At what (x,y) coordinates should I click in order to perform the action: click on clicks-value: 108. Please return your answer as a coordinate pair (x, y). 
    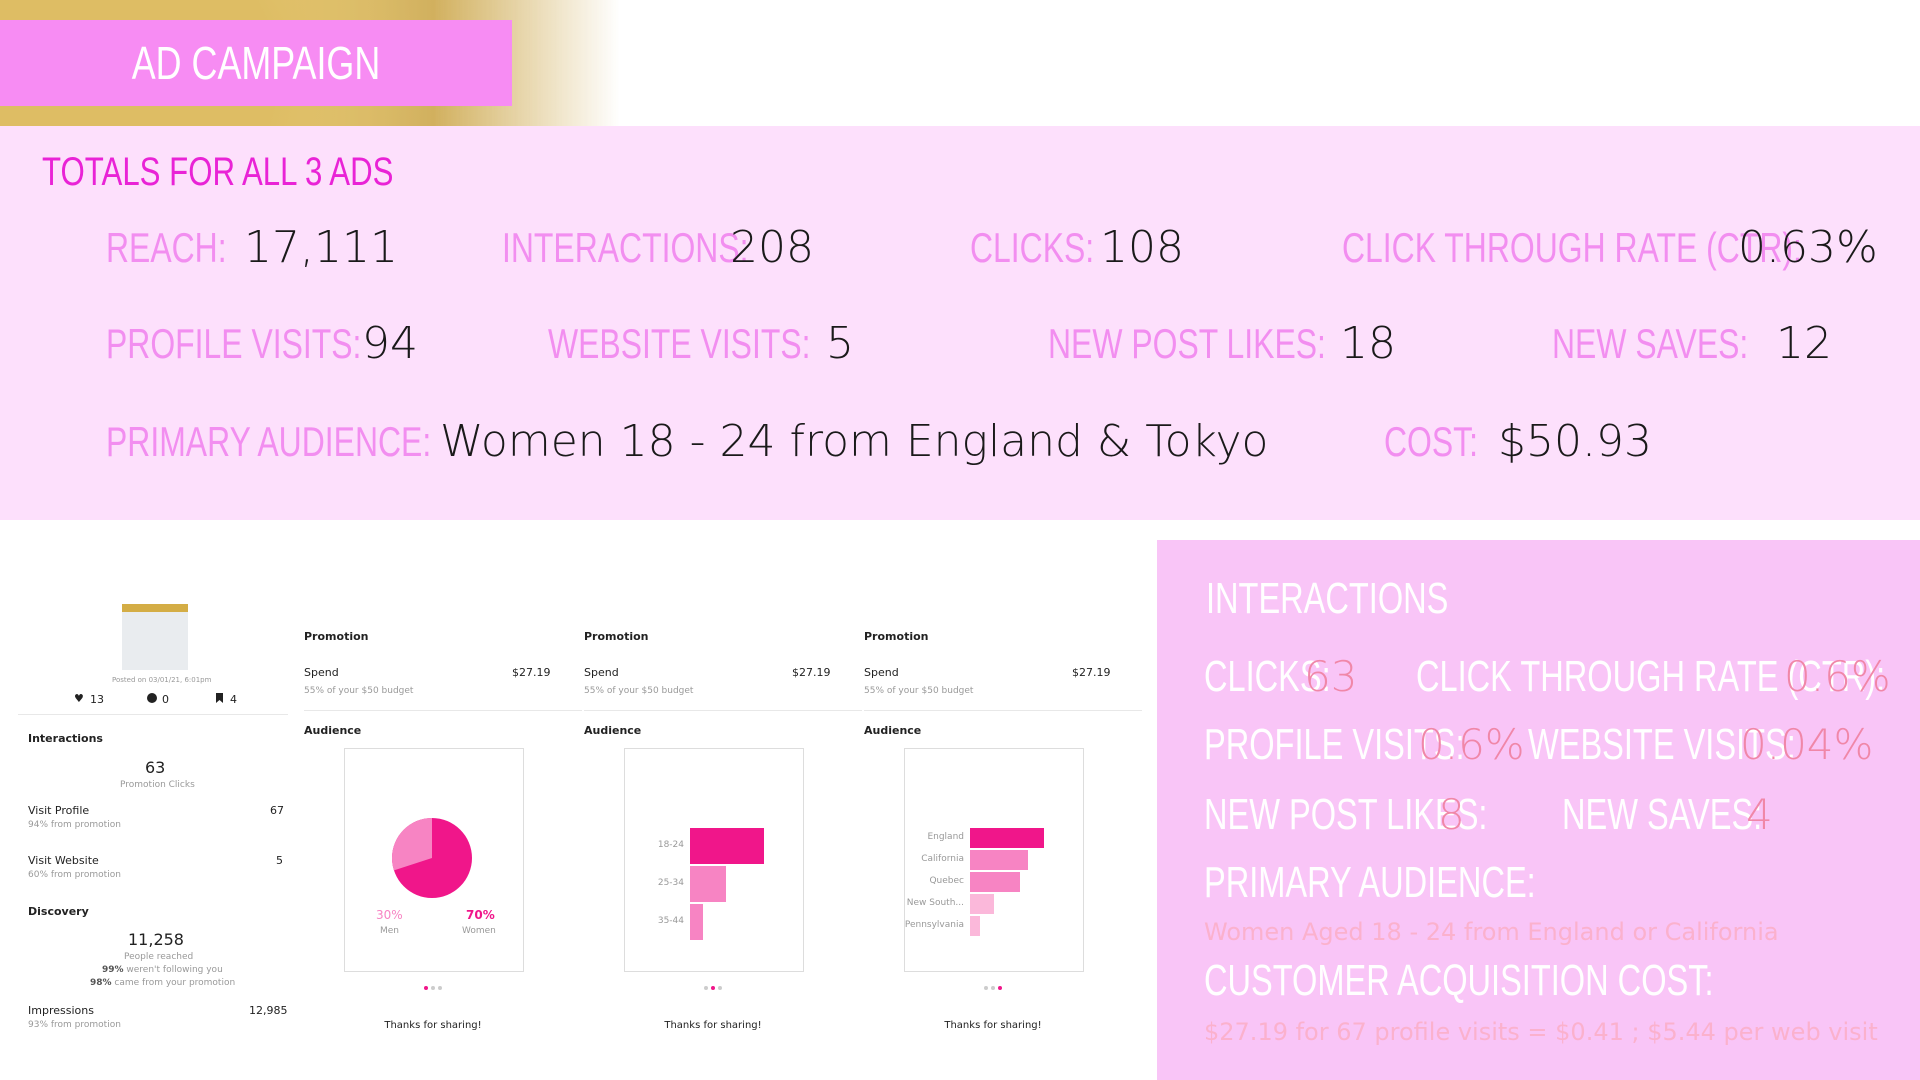
    Looking at the image, I should click on (1142, 247).